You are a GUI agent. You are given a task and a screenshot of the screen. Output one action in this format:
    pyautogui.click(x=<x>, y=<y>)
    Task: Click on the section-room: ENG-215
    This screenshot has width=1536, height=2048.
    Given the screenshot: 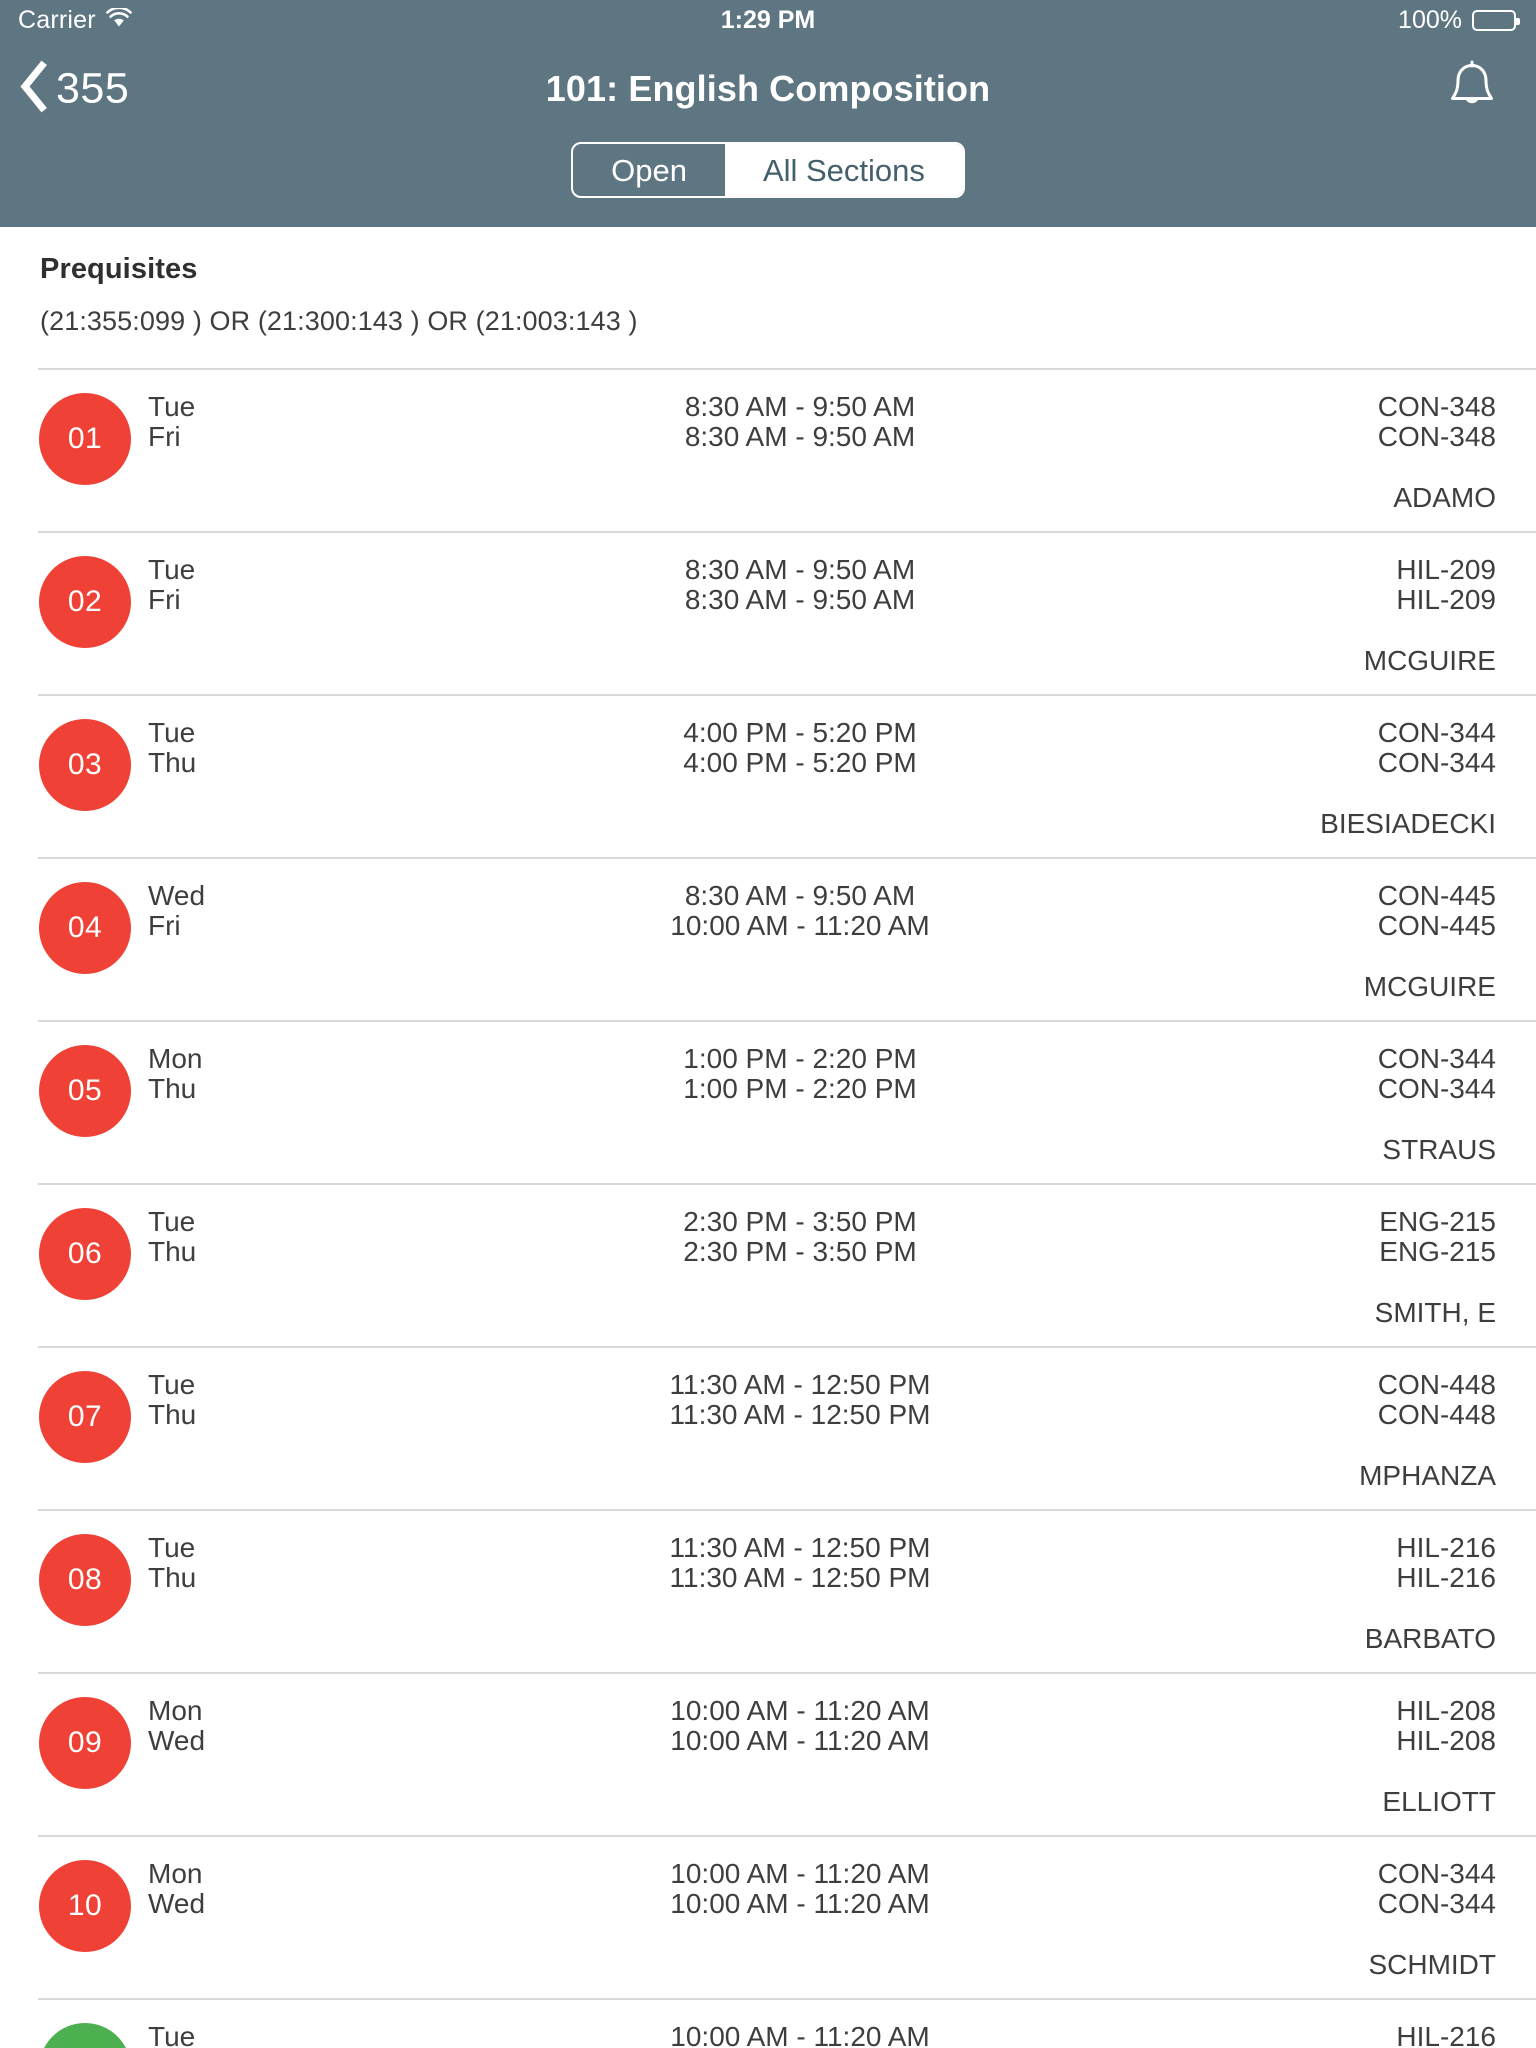 What is the action you would take?
    pyautogui.click(x=1437, y=1251)
    